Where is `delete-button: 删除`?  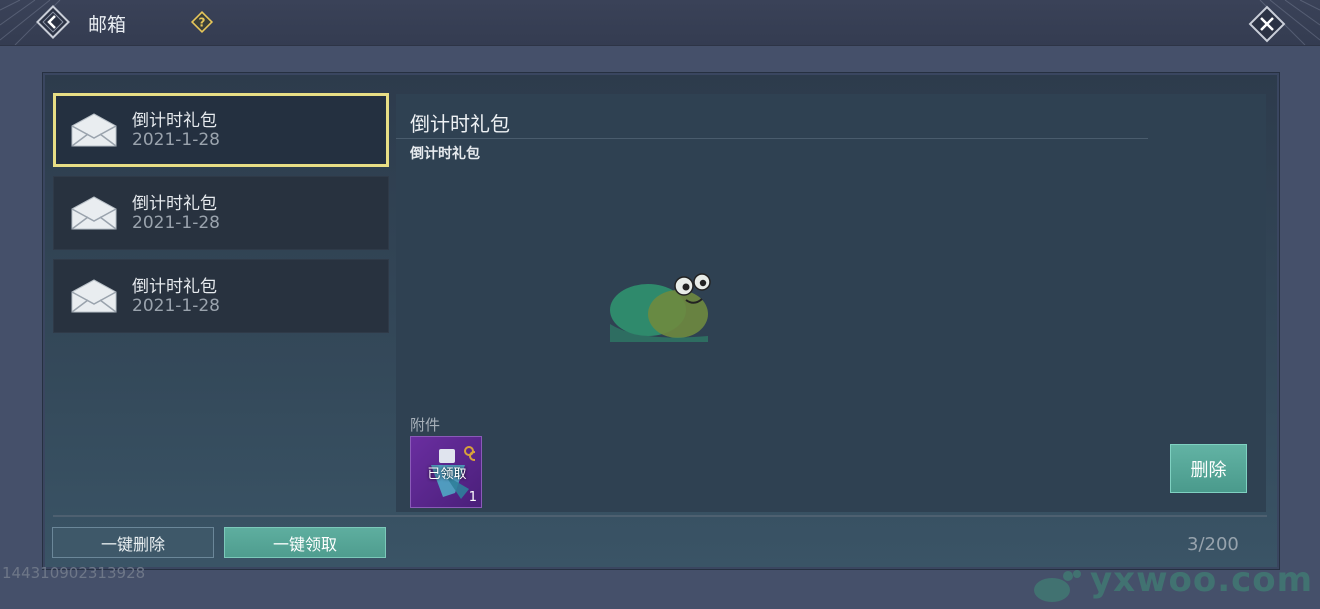
delete-button: 删除 is located at coordinates (1208, 468).